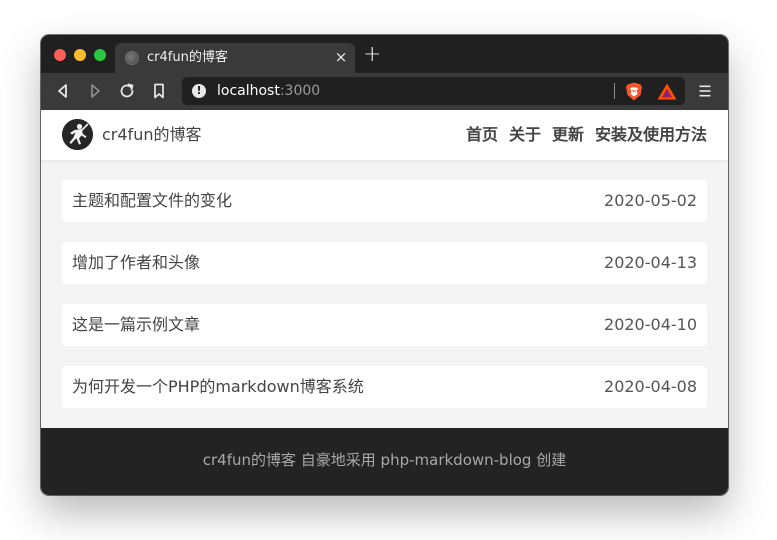  I want to click on browser-toolbar: ! localhost:3000, so click(384, 91).